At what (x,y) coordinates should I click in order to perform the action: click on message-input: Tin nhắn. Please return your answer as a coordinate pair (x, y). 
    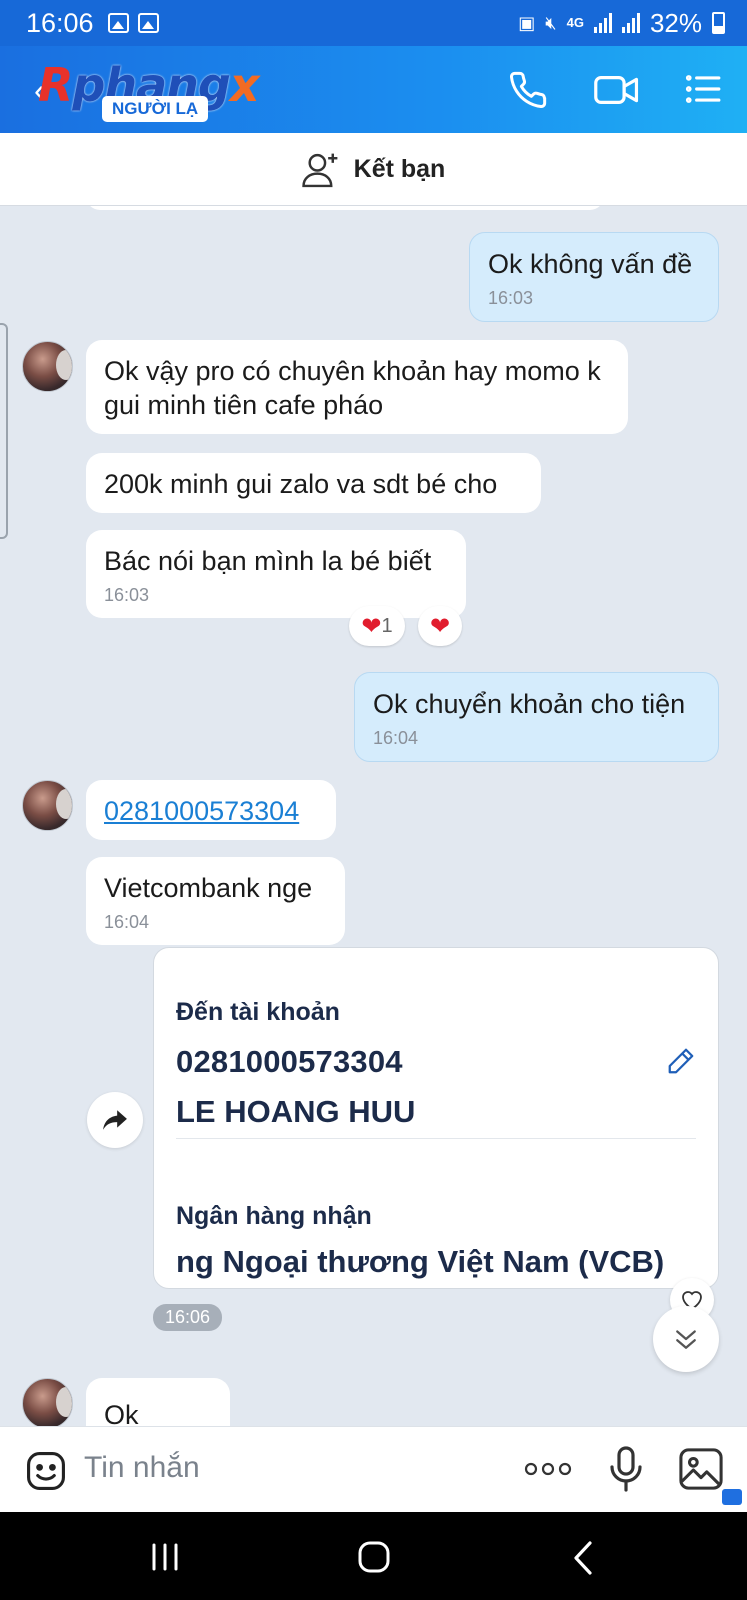
    Looking at the image, I should click on (142, 1468).